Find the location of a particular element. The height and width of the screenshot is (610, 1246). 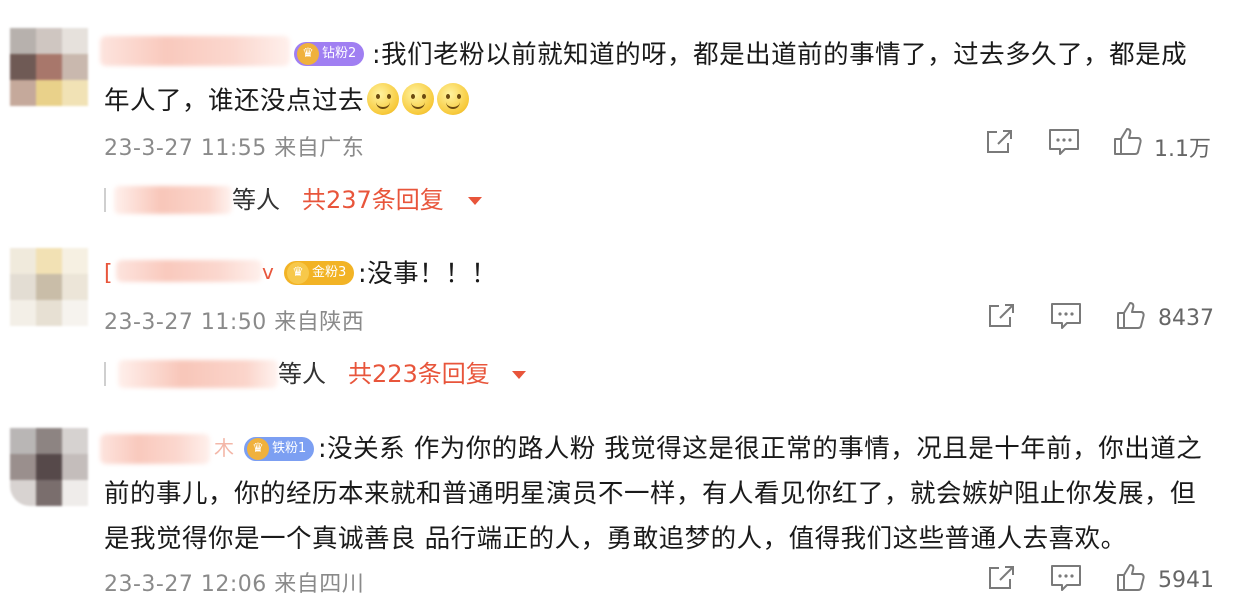

view-replies-link: 共237条回复 is located at coordinates (373, 200).